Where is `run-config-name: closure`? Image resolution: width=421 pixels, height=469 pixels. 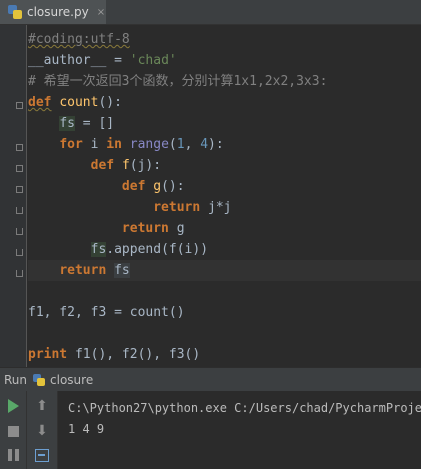
run-config-name: closure is located at coordinates (72, 379).